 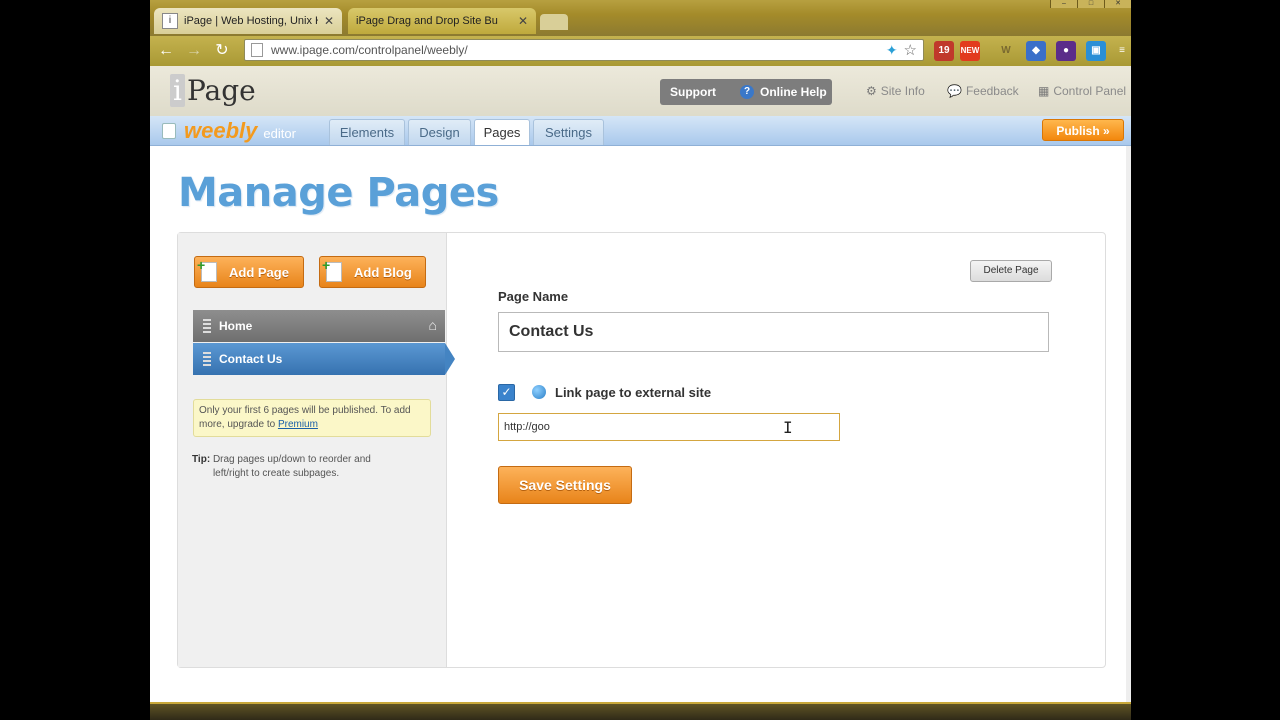 What do you see at coordinates (633, 392) in the screenshot?
I see `external-link-label: Link page to external site` at bounding box center [633, 392].